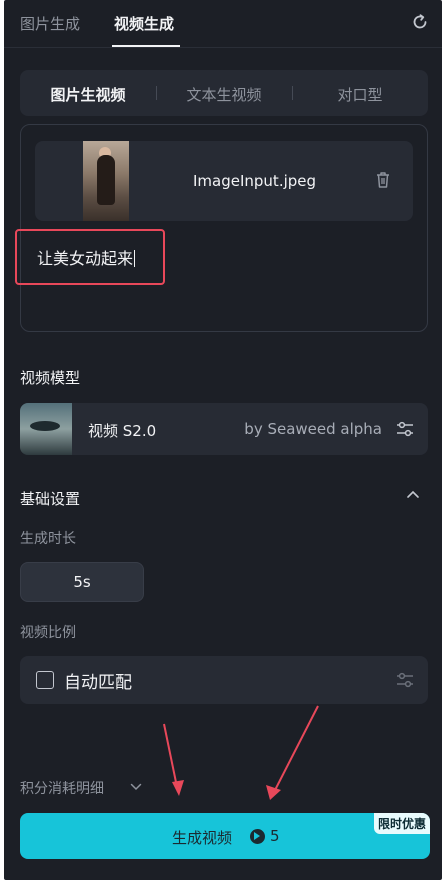  I want to click on points-detail-link: 积分消耗明细, so click(62, 788).